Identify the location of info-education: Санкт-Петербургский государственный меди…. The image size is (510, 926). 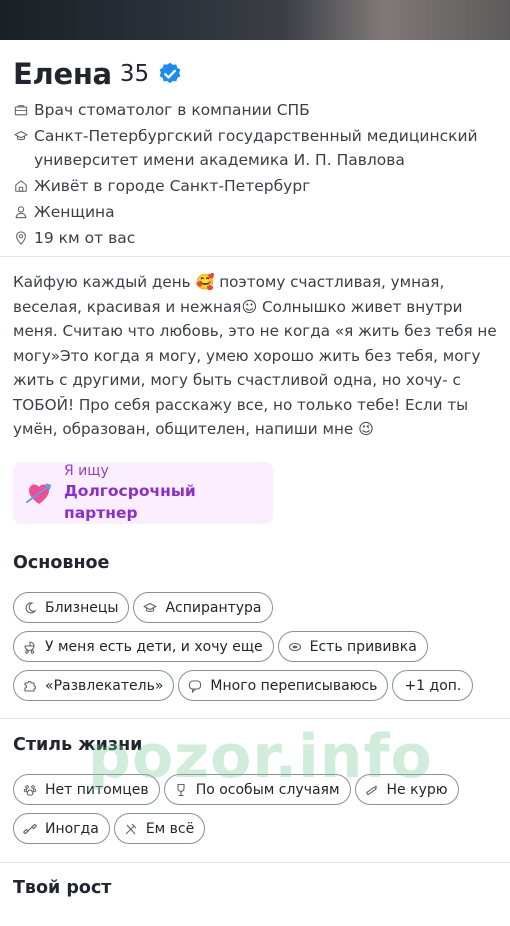
(253, 148).